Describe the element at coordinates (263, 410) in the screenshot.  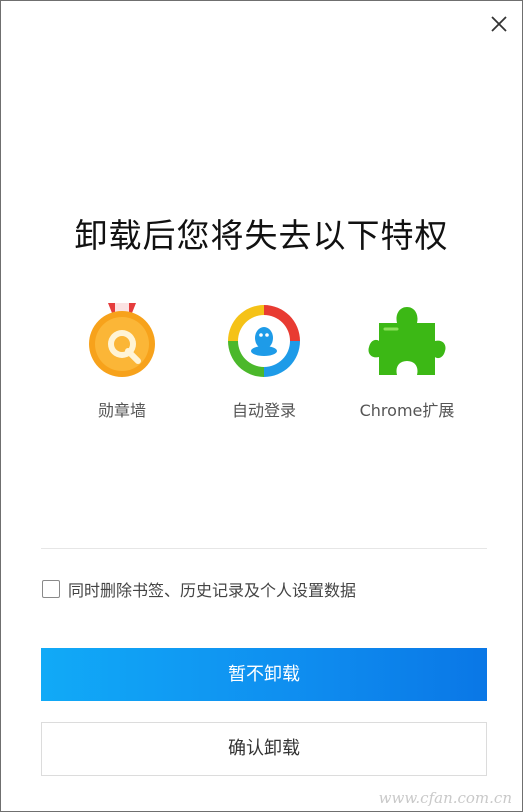
I see `feature-label: 自动登录` at that location.